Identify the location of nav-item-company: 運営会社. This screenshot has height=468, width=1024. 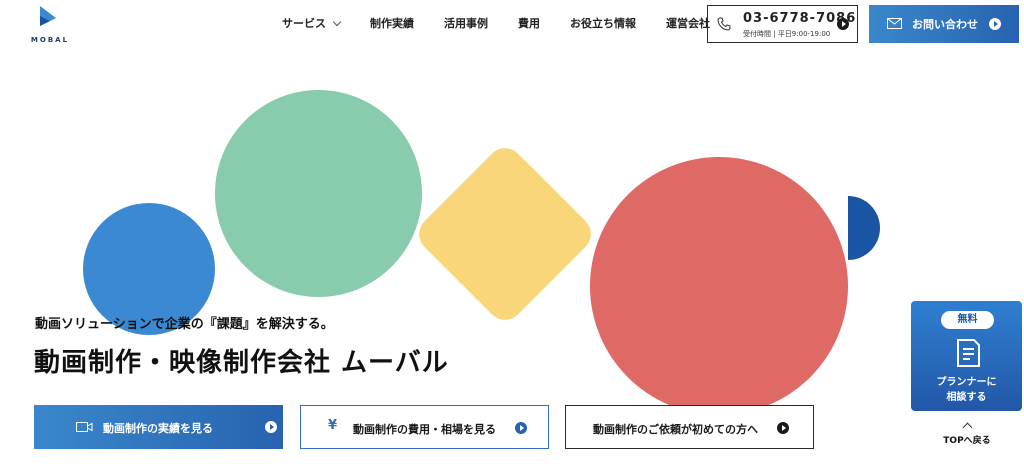
(688, 23).